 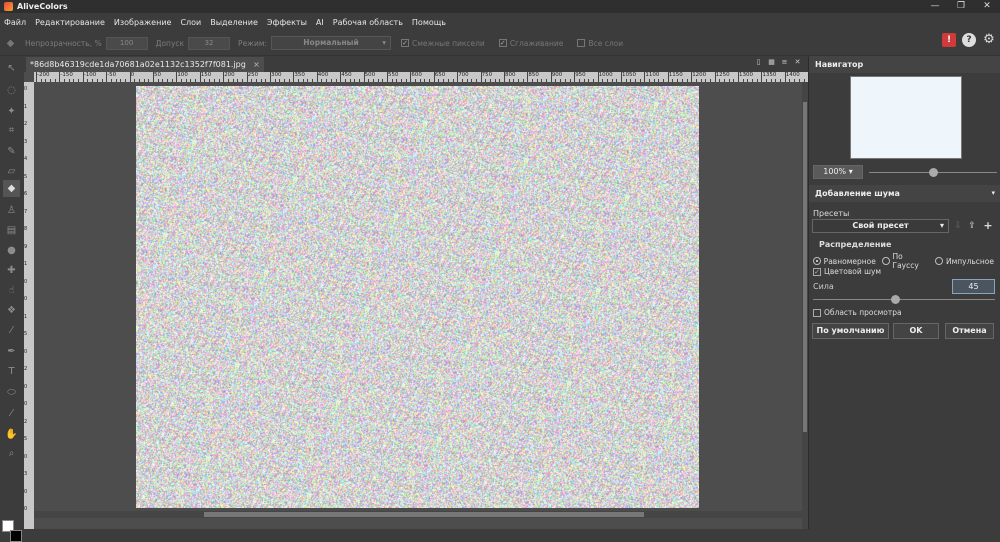 What do you see at coordinates (11, 188) in the screenshot?
I see `fill-tool-icon: ◆` at bounding box center [11, 188].